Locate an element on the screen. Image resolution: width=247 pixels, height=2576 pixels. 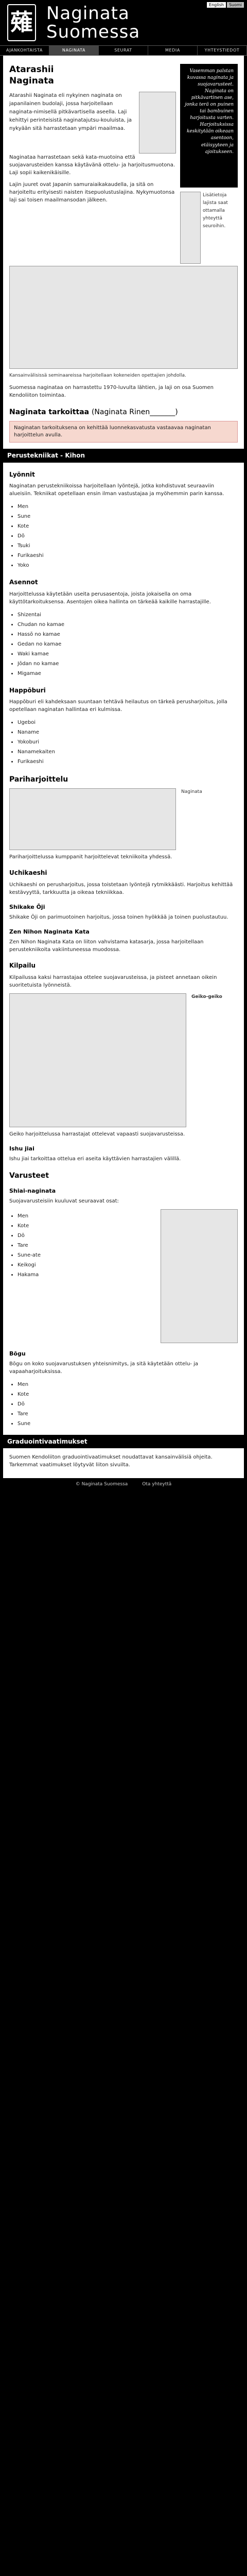
nav-item-ajankohtaista: Ajankohtaista is located at coordinates (24, 51).